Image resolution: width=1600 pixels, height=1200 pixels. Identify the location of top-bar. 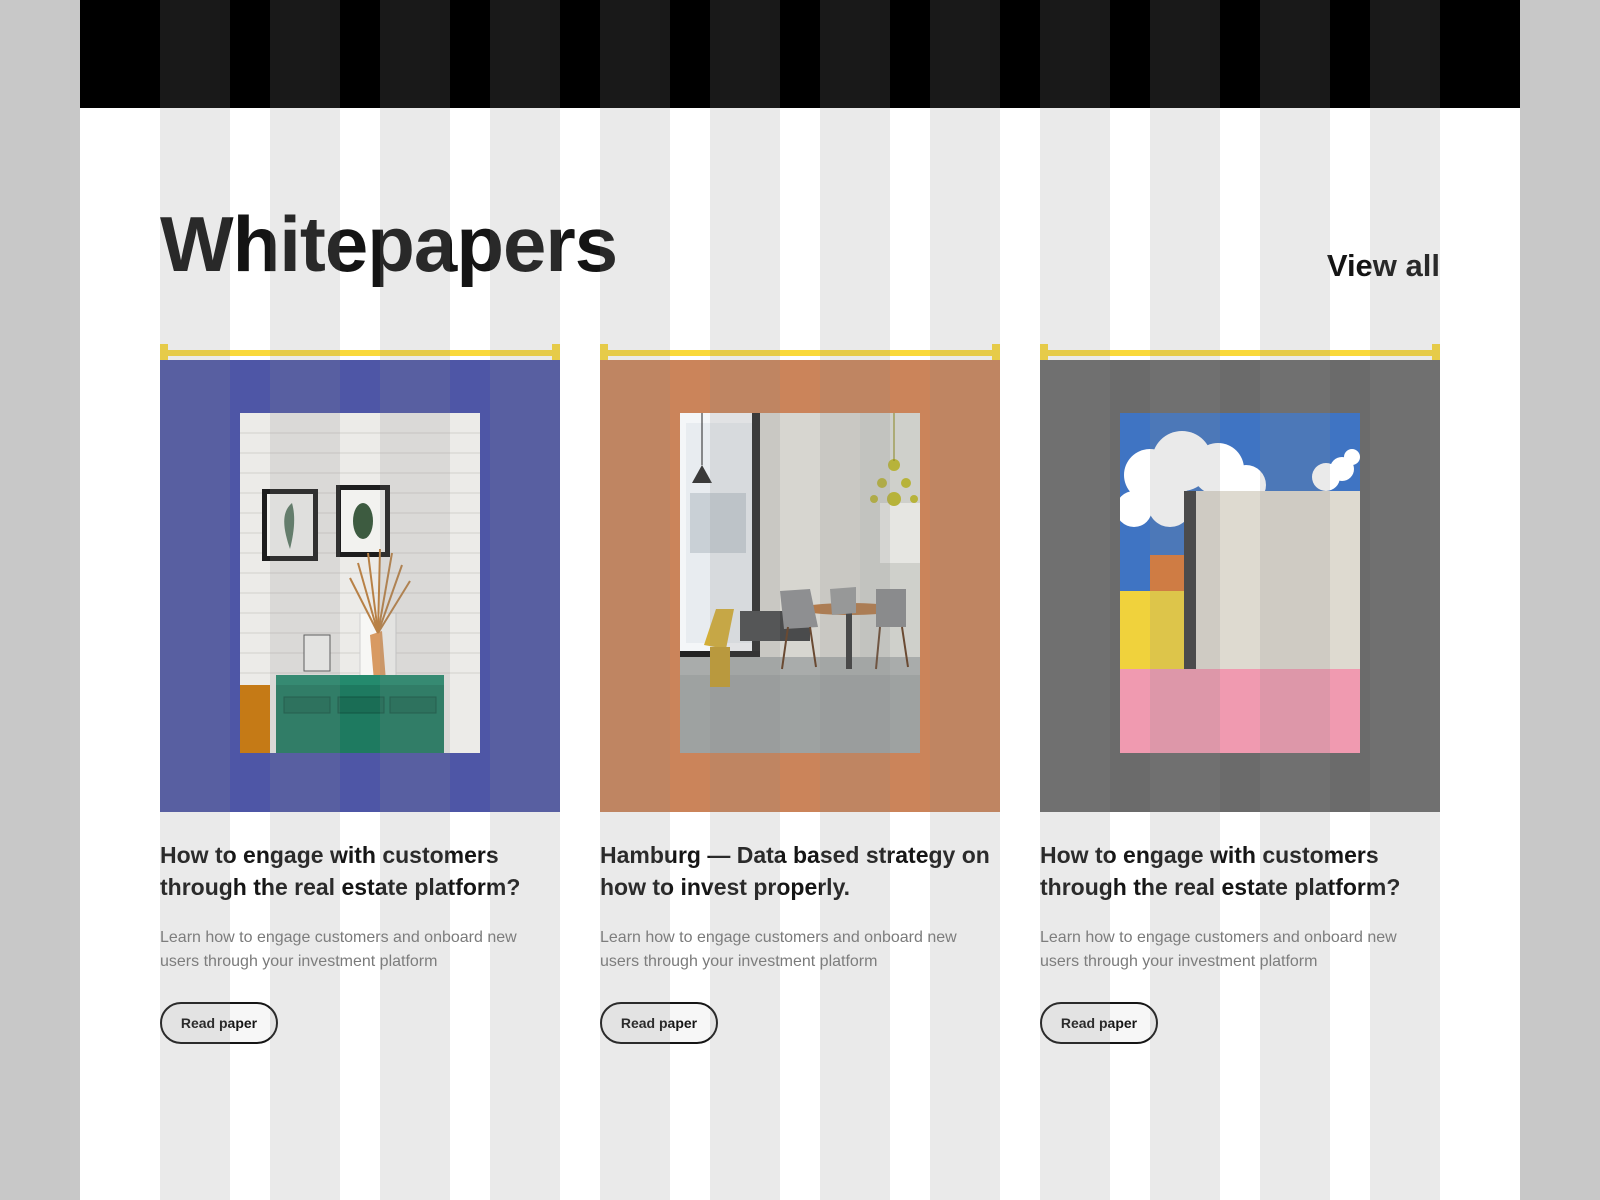
(800, 54).